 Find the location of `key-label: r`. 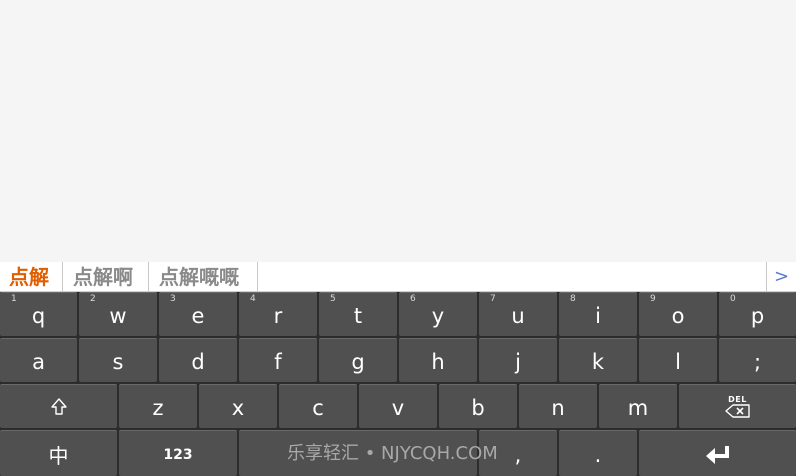

key-label: r is located at coordinates (278, 315).